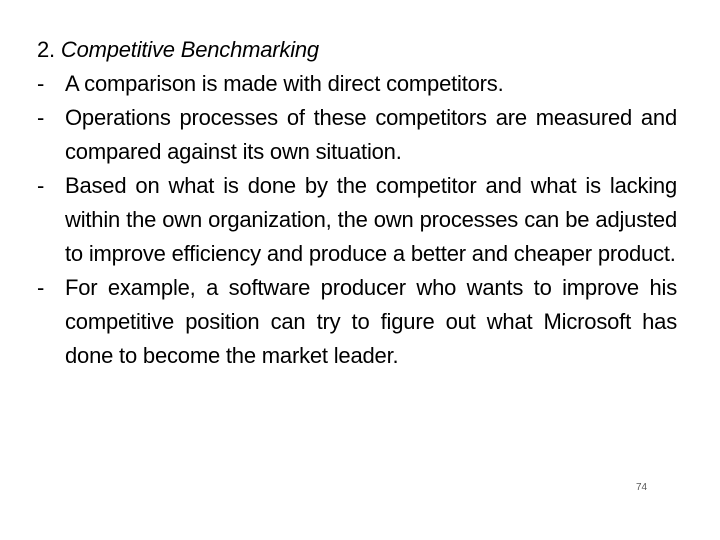 The image size is (720, 540). Describe the element at coordinates (189, 49) in the screenshot. I see `section-title: Competitive Benchmarking` at that location.